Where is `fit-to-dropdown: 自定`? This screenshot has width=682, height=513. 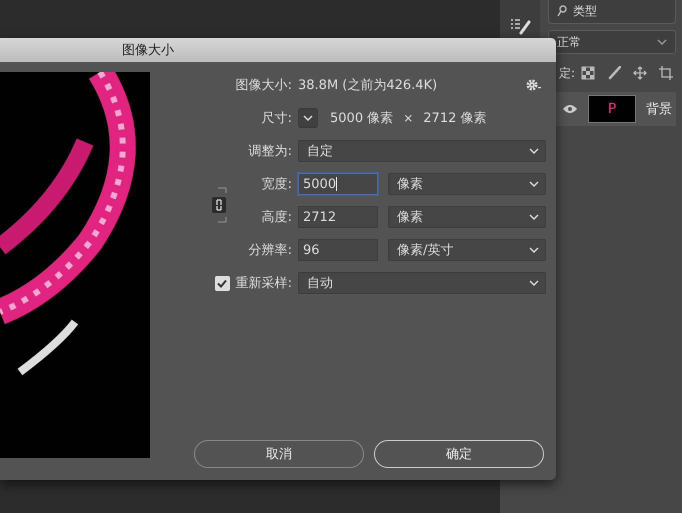 fit-to-dropdown: 自定 is located at coordinates (422, 151).